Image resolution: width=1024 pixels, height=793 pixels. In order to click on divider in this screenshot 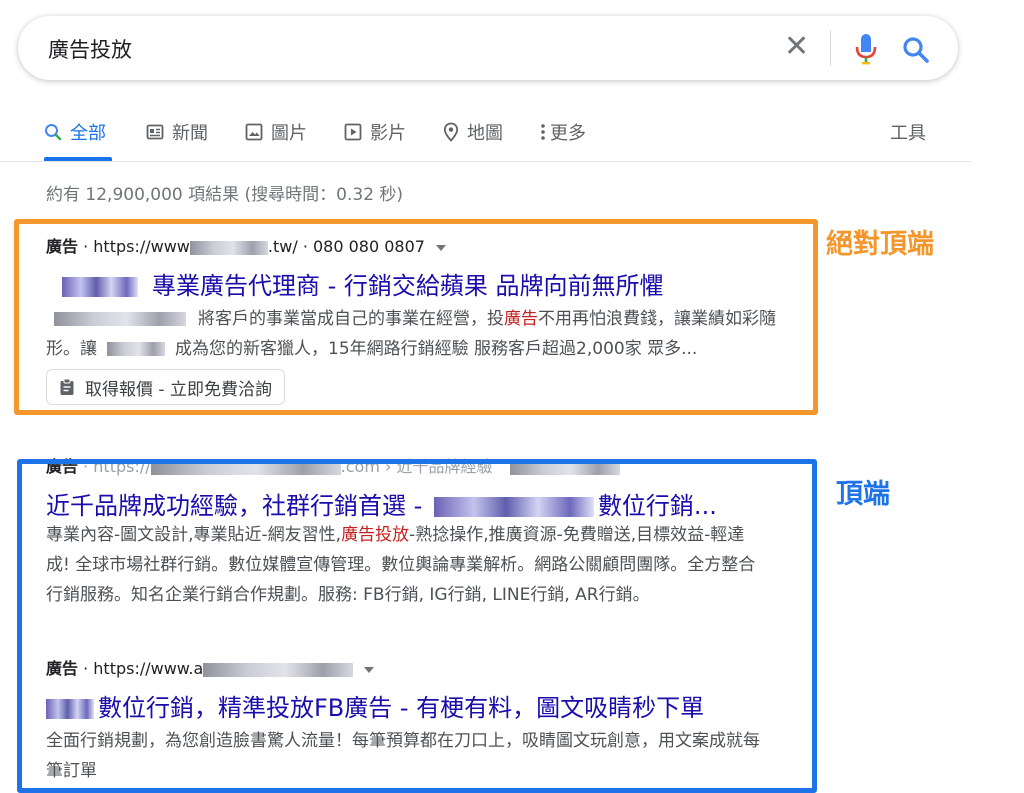, I will do `click(830, 48)`.